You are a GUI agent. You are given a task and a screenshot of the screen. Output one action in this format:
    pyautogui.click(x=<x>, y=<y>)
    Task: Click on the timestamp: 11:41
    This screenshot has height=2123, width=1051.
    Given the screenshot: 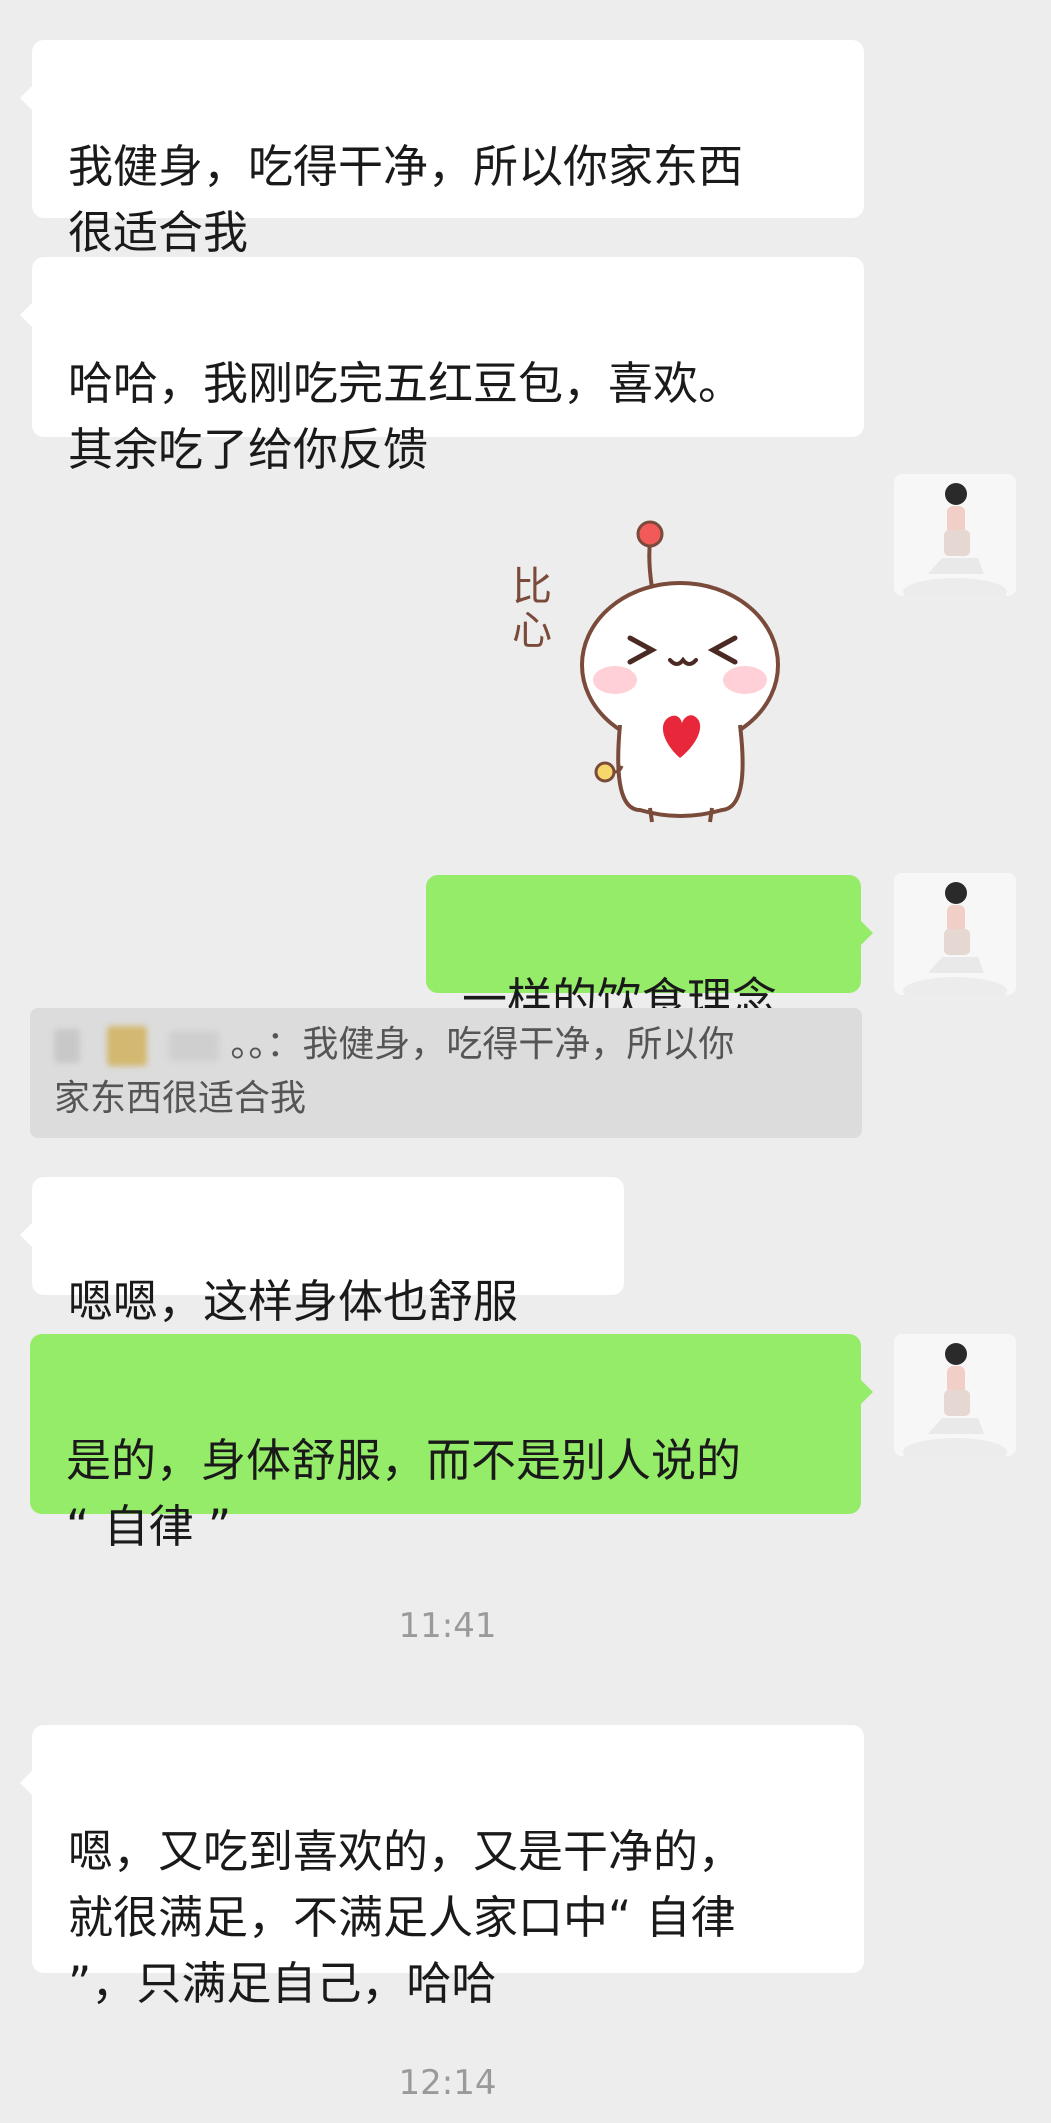 What is the action you would take?
    pyautogui.click(x=447, y=1626)
    